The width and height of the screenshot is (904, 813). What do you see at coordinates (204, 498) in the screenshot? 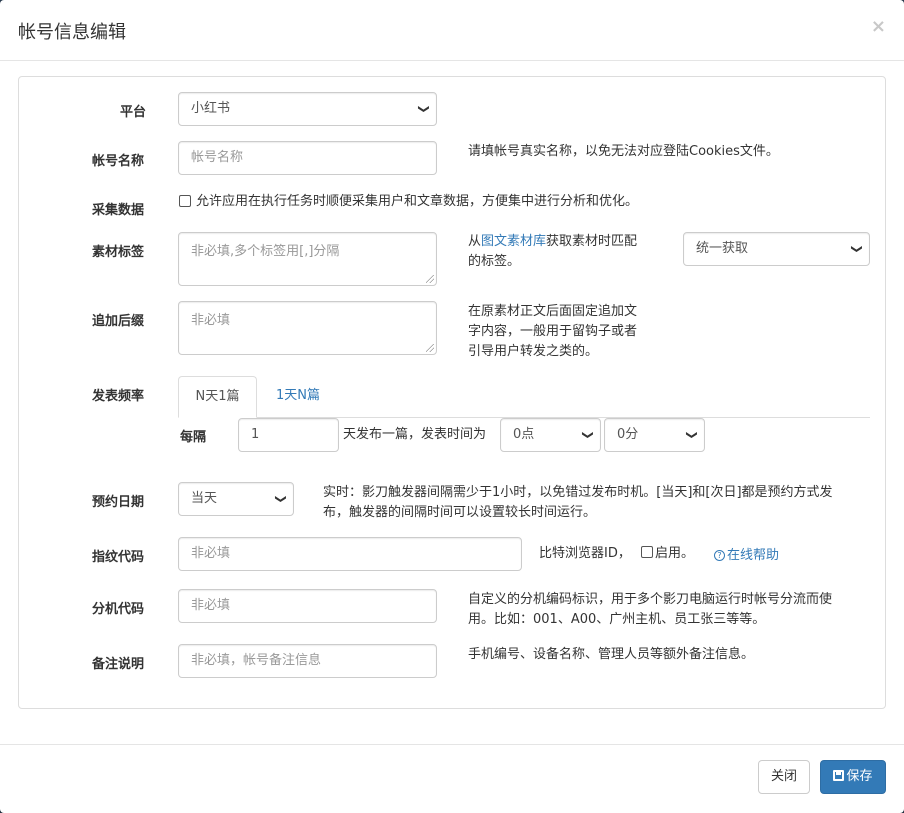
I see `schedule-selected-value: 当天` at bounding box center [204, 498].